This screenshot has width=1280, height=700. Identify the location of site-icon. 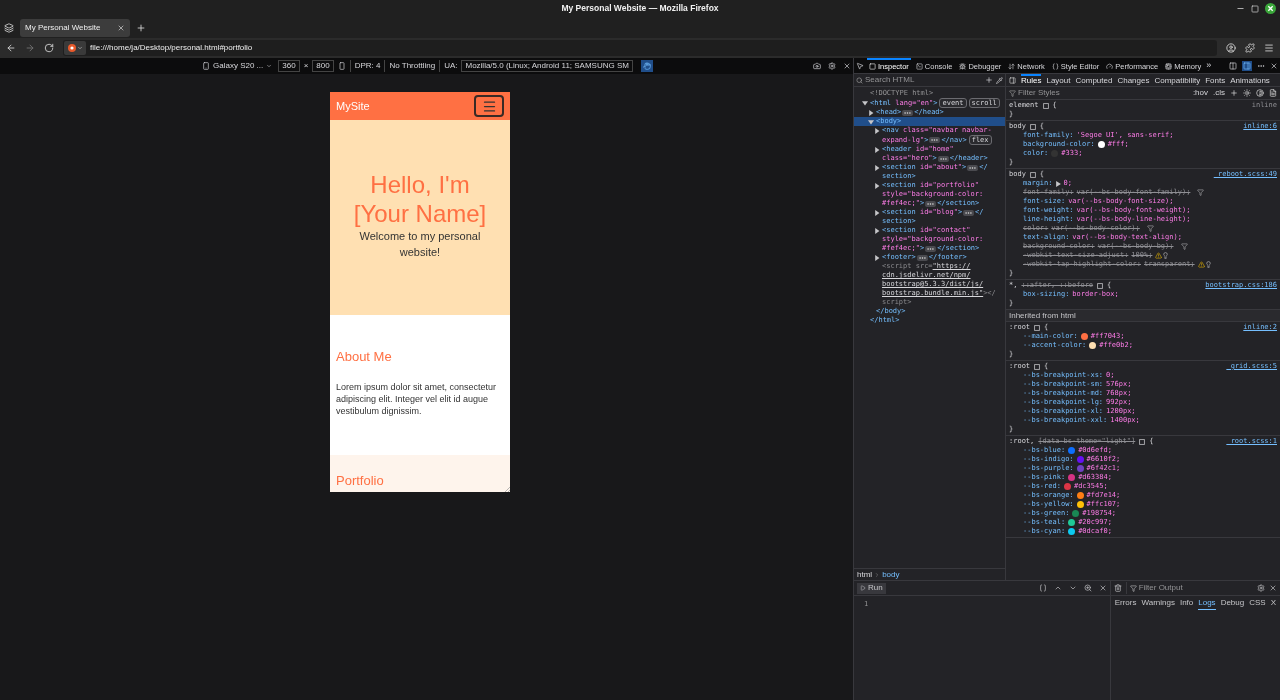
(71, 48).